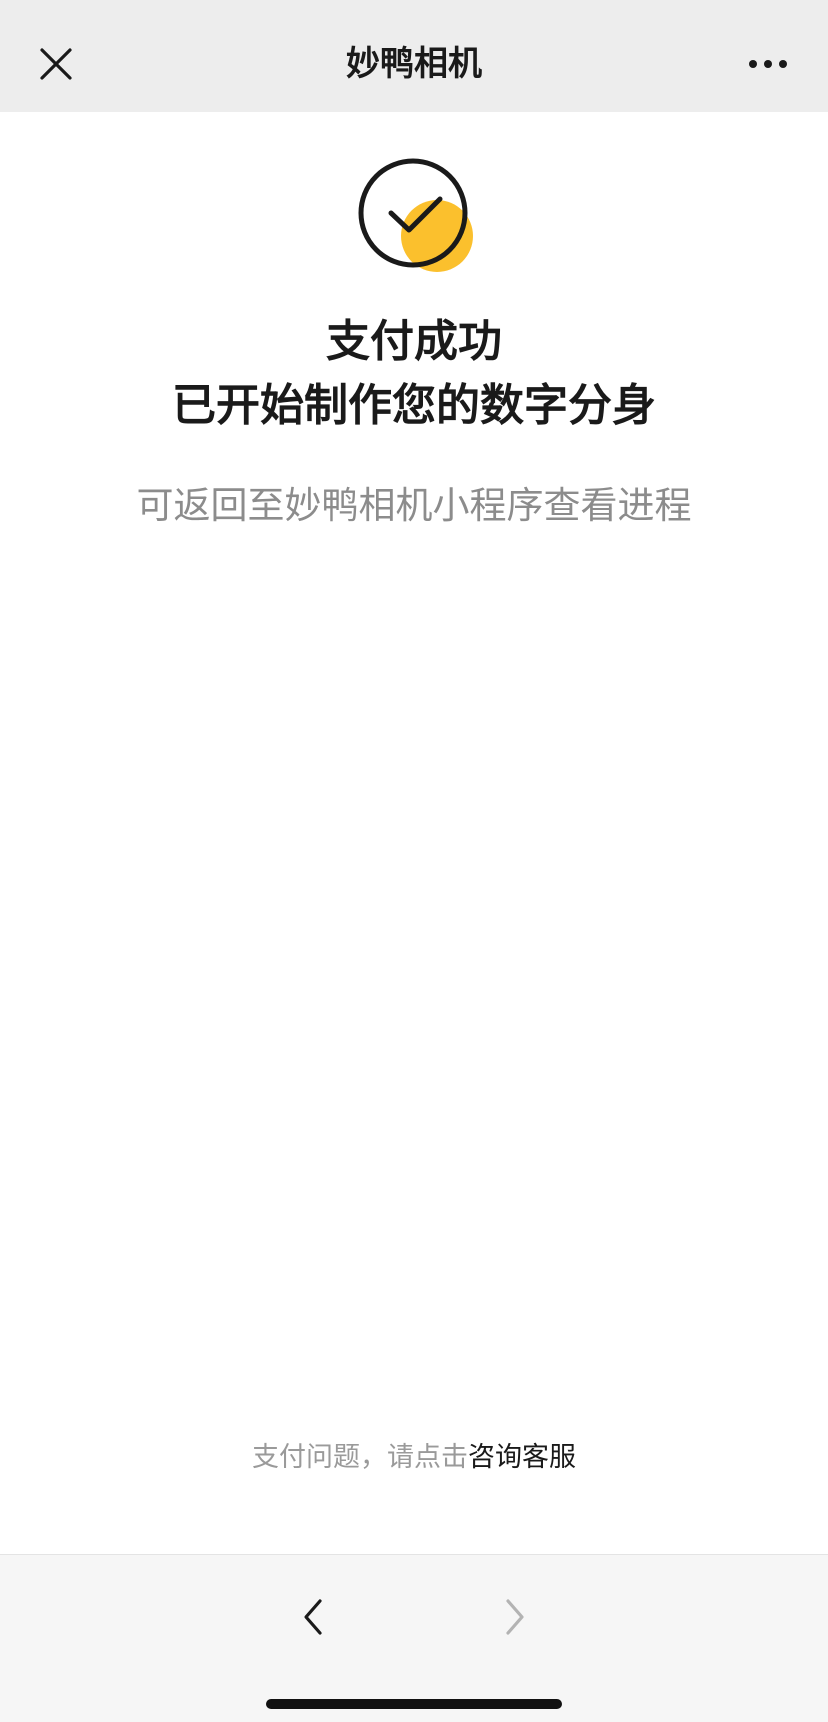 The height and width of the screenshot is (1722, 828). I want to click on support-line: 支付问题，请点击咨询客服, so click(414, 1458).